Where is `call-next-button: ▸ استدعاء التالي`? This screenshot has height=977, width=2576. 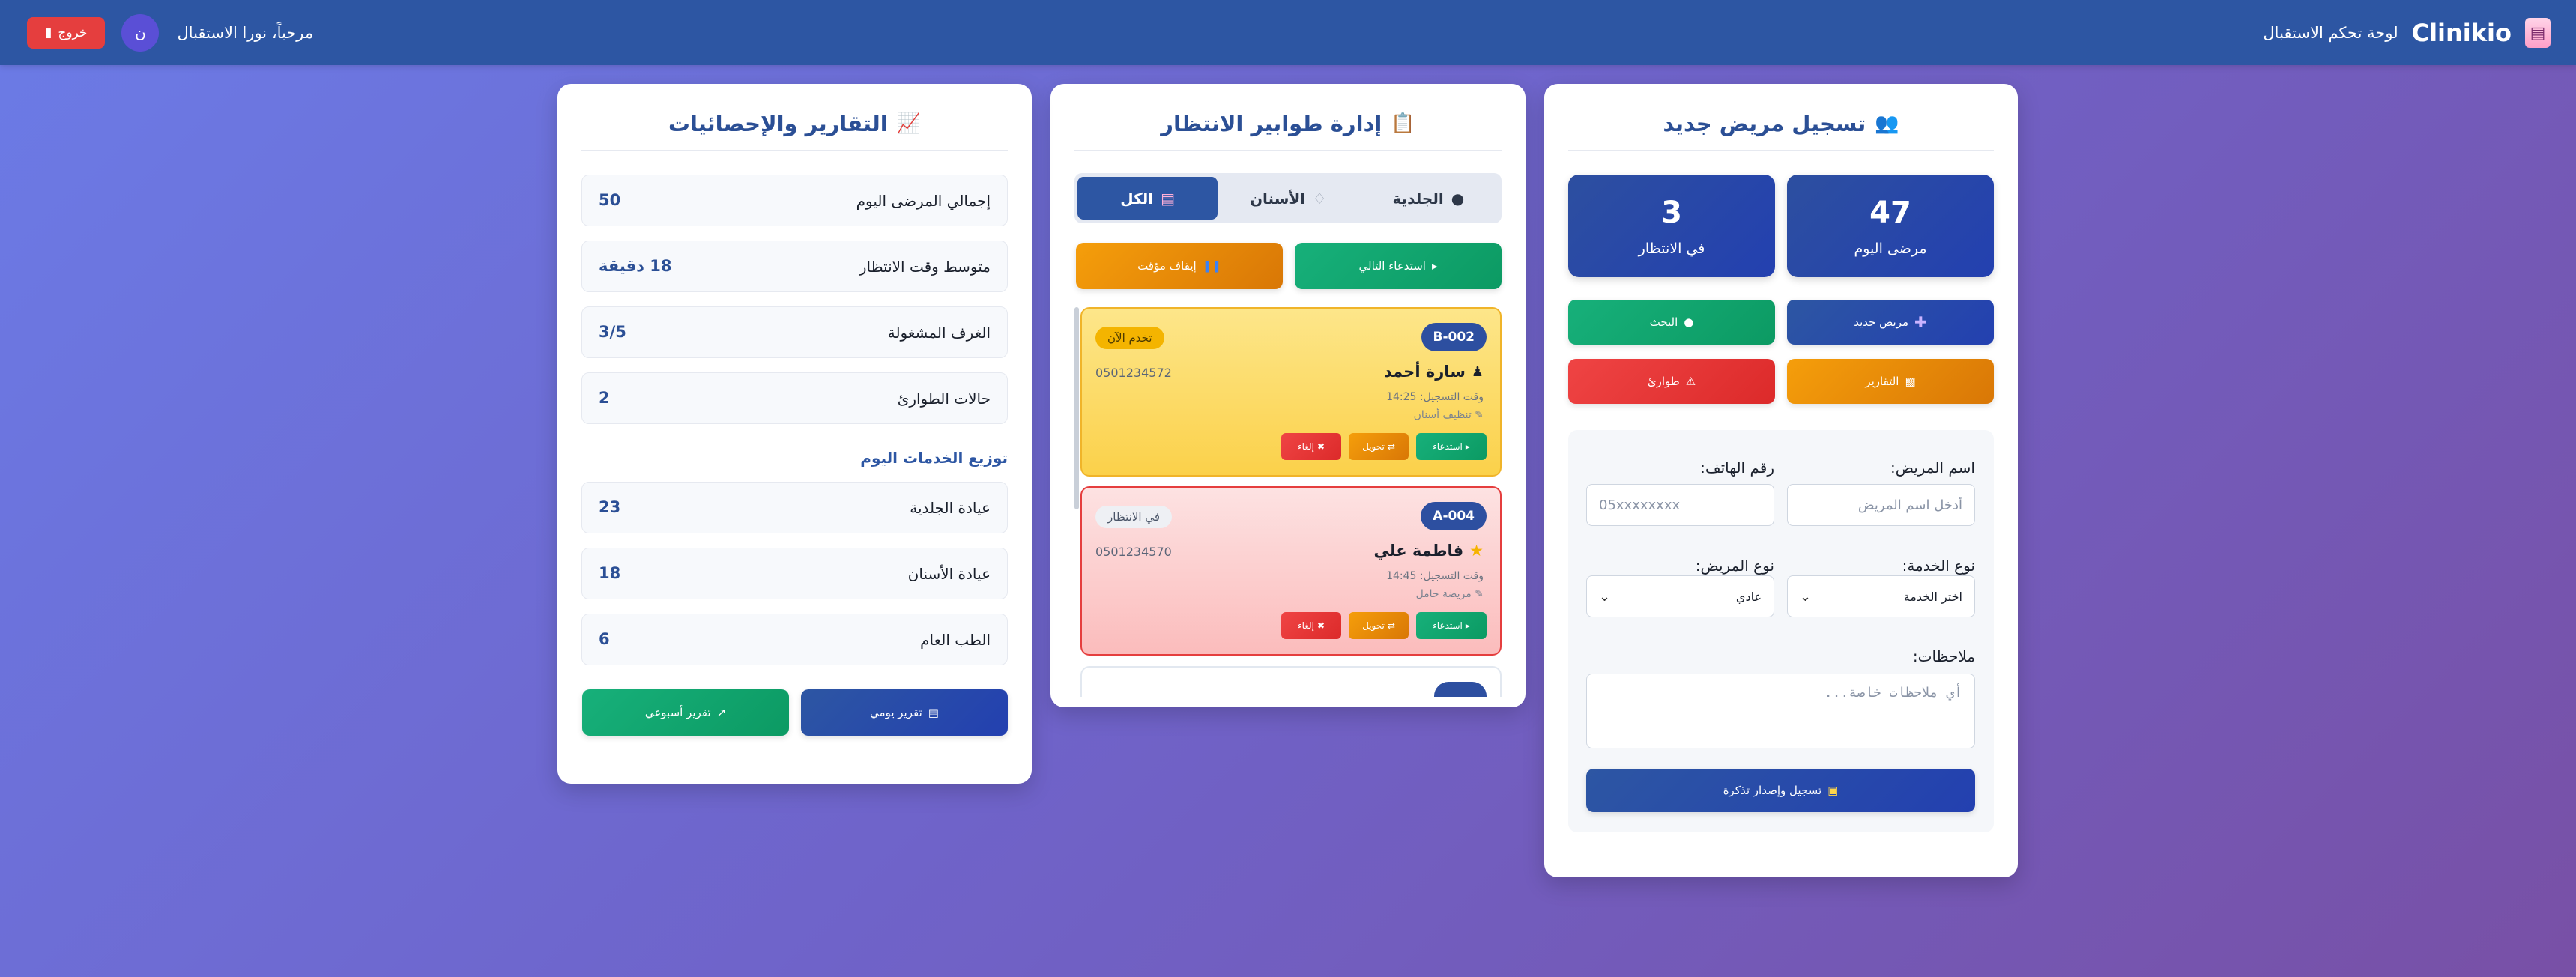
call-next-button: ▸ استدعاء التالي is located at coordinates (1398, 266).